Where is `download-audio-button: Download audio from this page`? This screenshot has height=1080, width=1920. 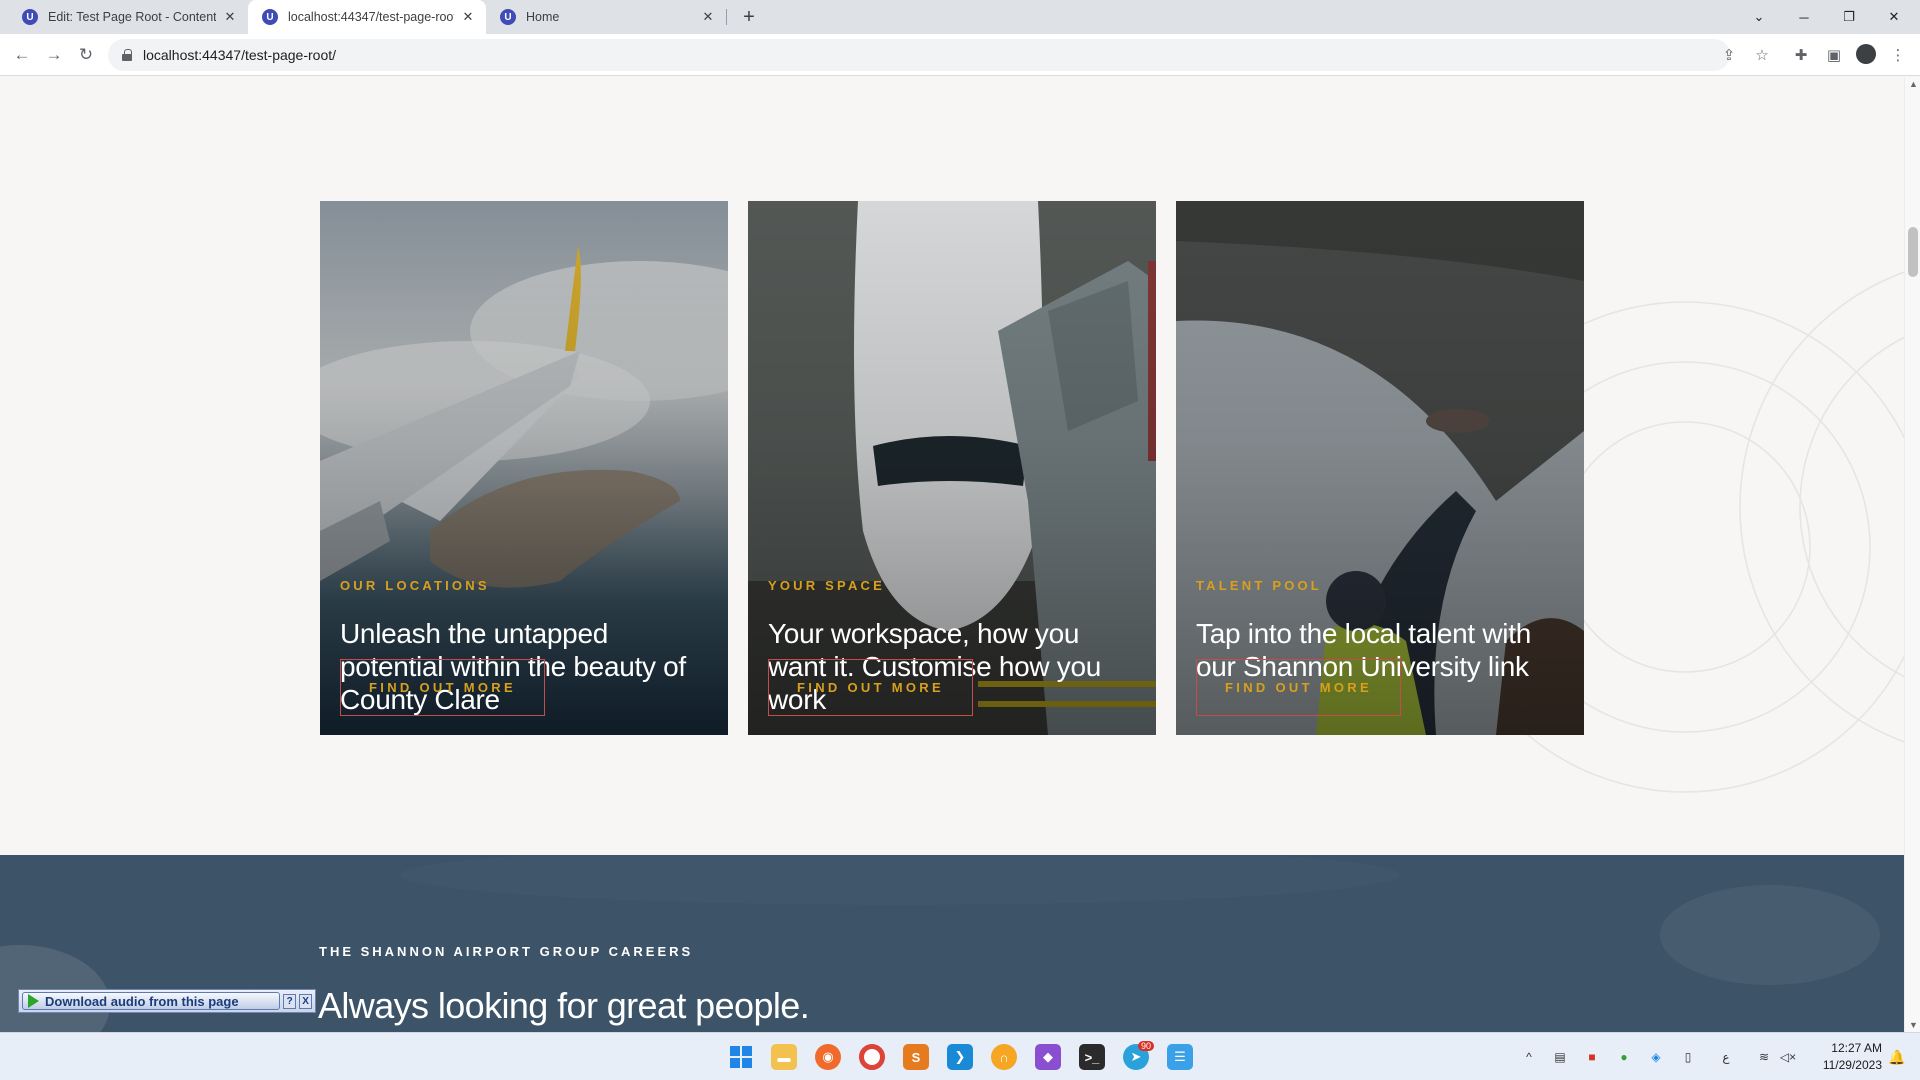
download-audio-button: Download audio from this page is located at coordinates (151, 1001).